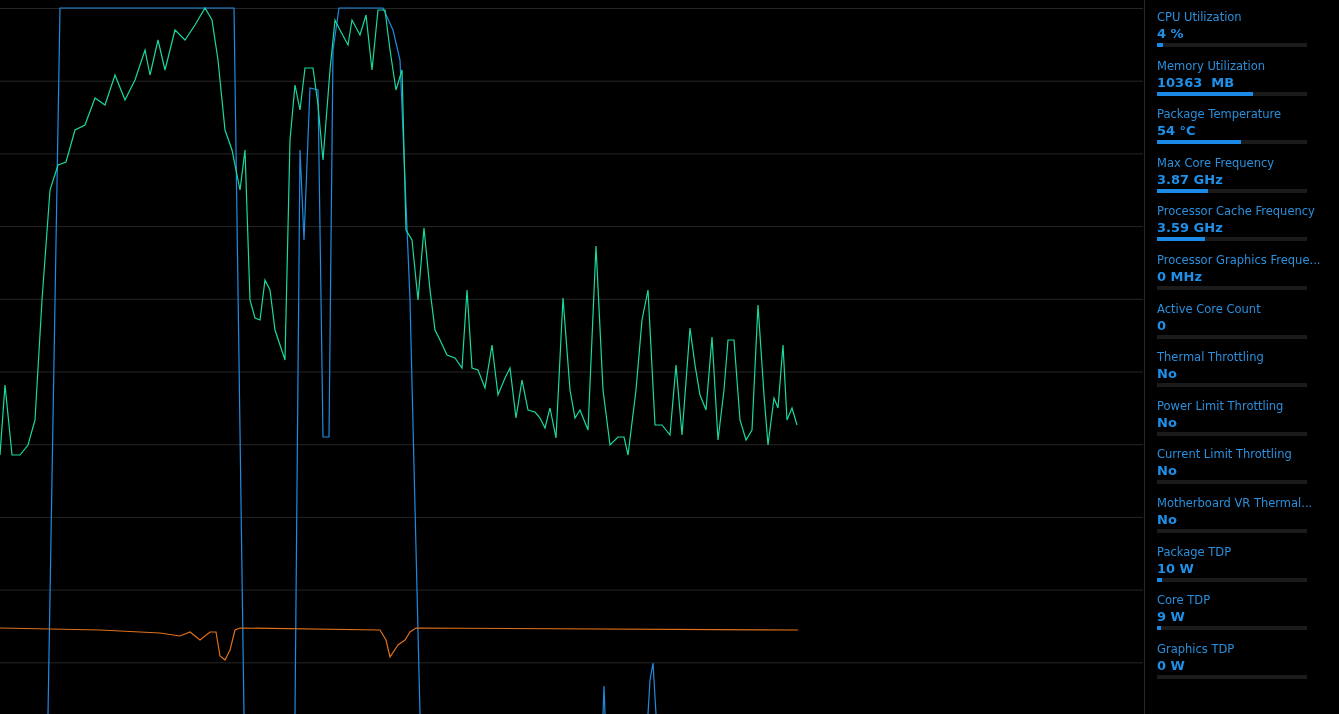 The width and height of the screenshot is (1339, 714). I want to click on metric-label: Max Core Frequency, so click(1216, 163).